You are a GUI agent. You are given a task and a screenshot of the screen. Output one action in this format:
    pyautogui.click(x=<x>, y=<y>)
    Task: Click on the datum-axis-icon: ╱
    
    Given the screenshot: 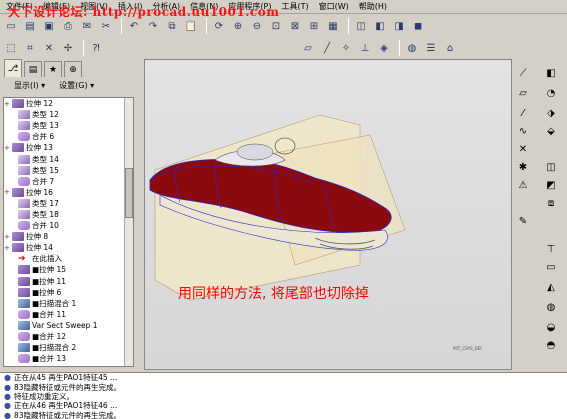 What is the action you would take?
    pyautogui.click(x=327, y=48)
    